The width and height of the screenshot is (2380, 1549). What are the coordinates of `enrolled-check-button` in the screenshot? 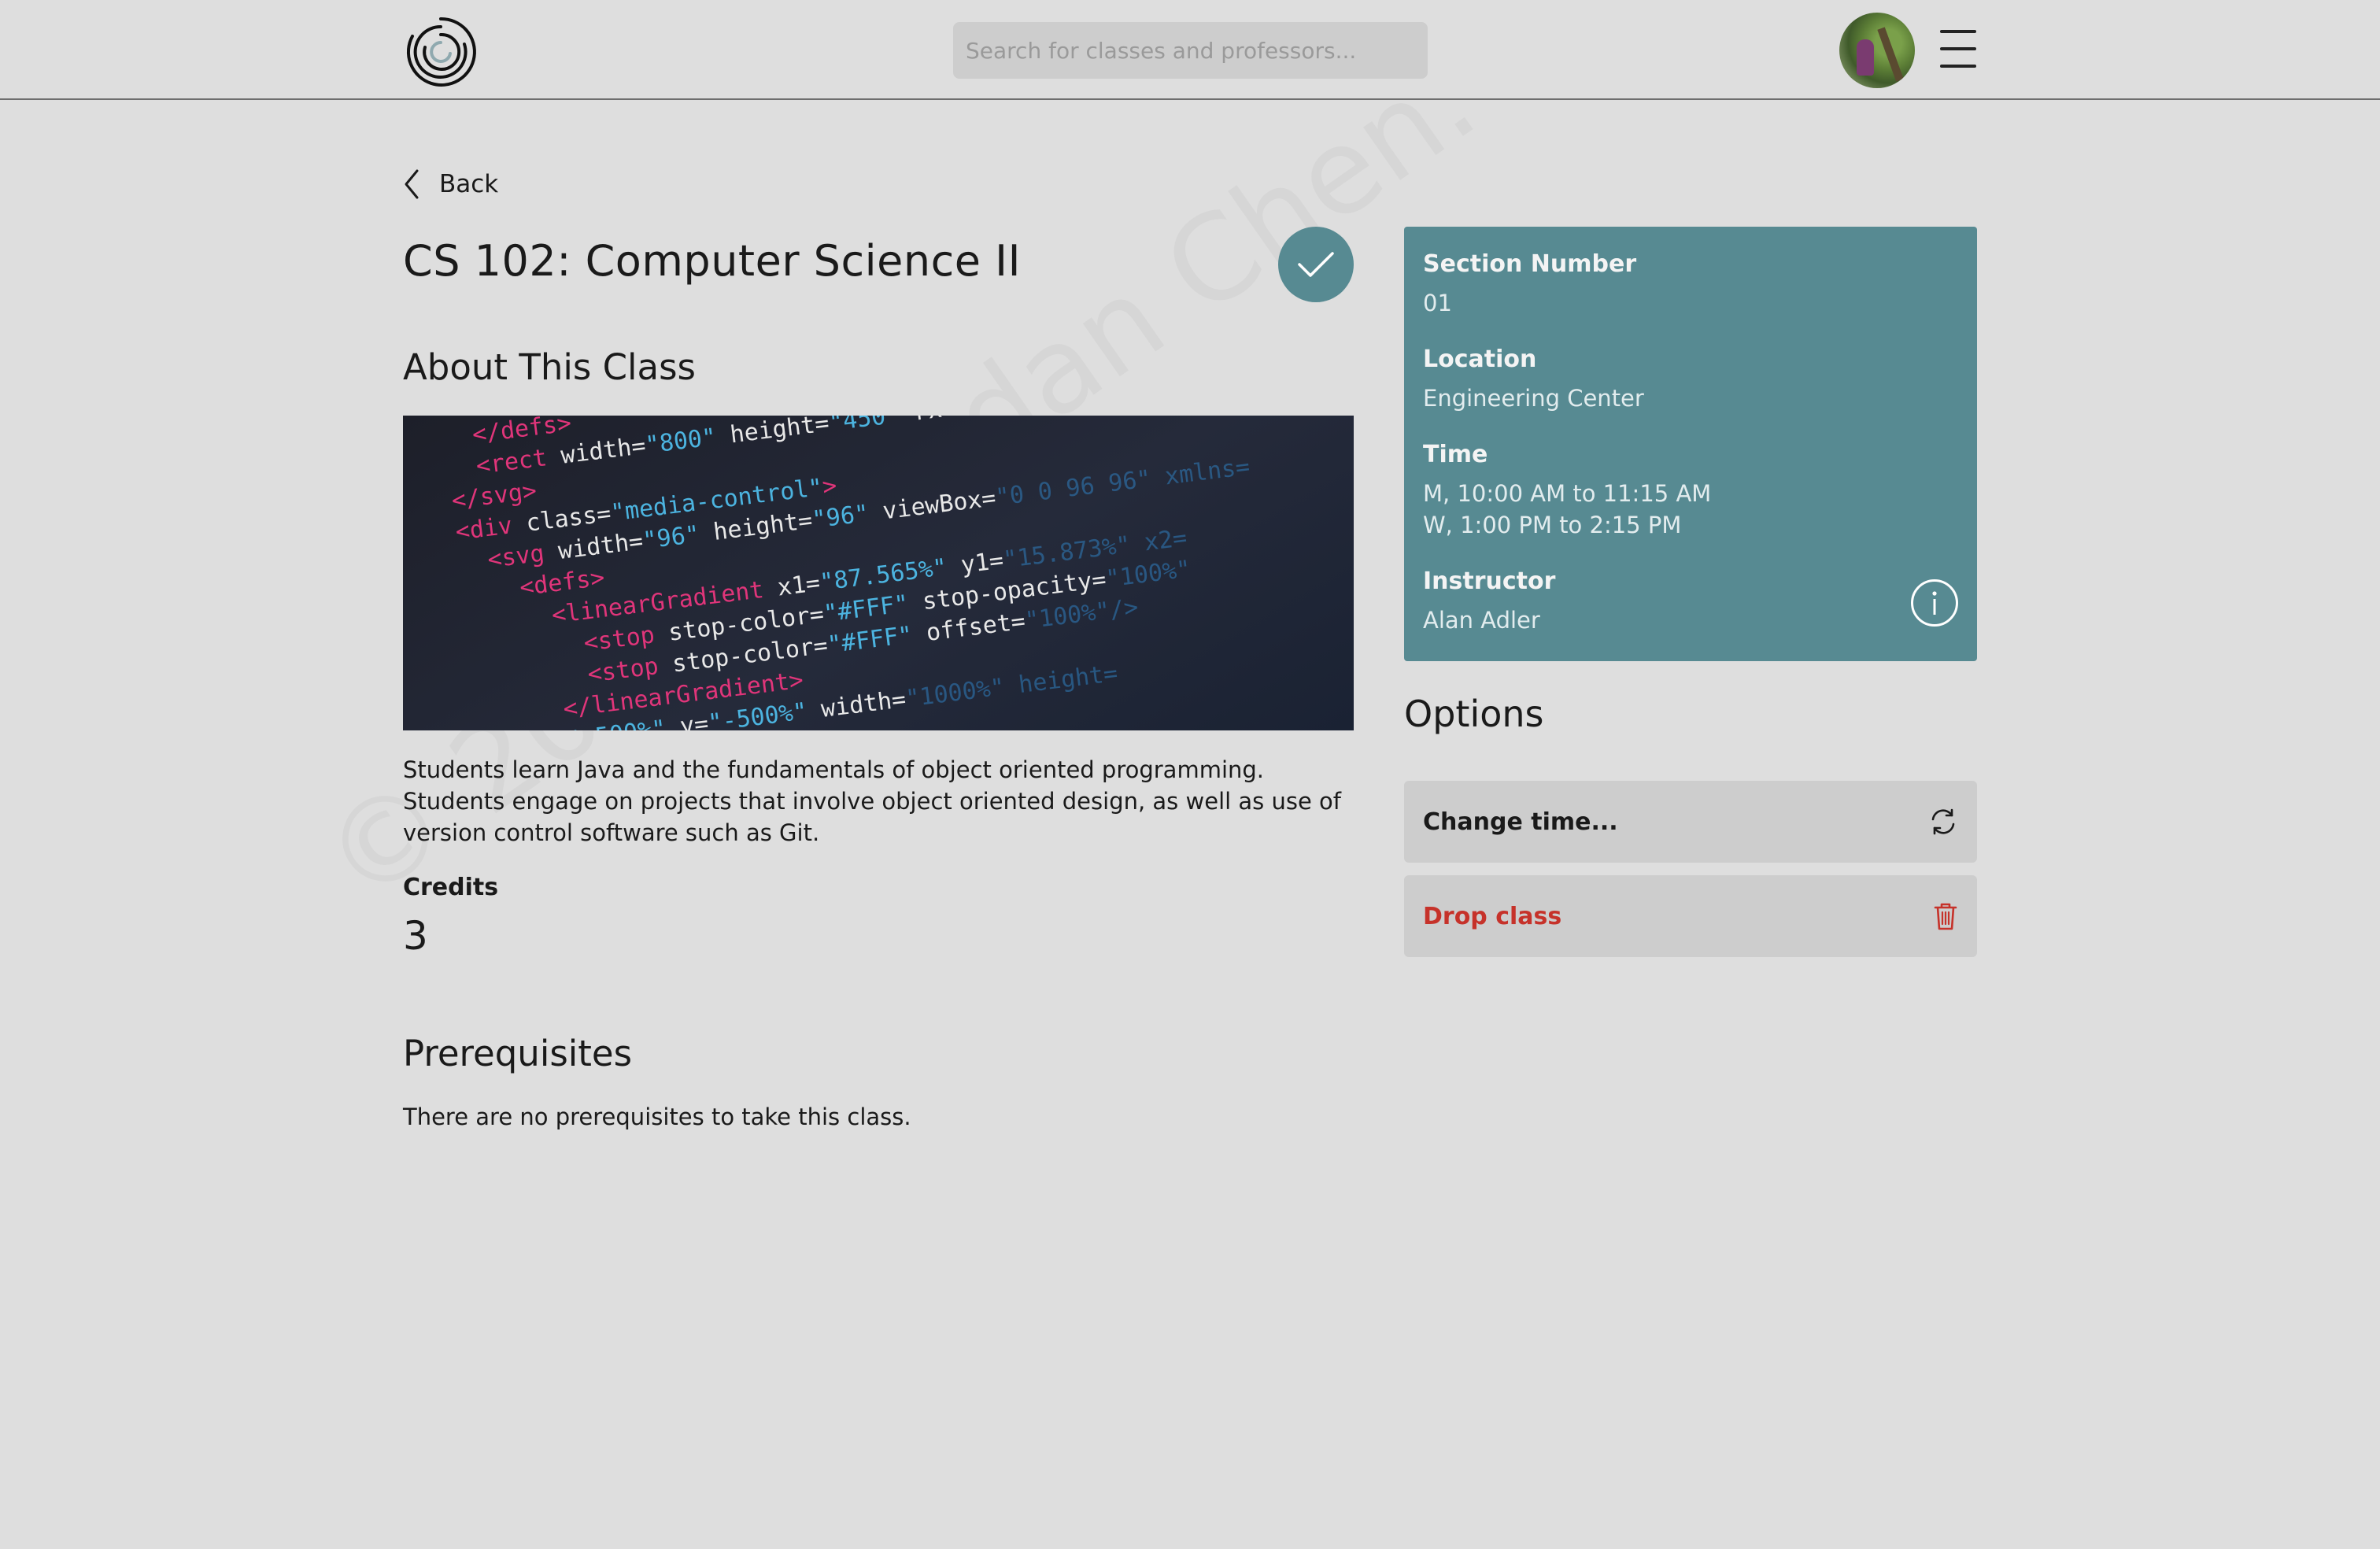 It's located at (1316, 264).